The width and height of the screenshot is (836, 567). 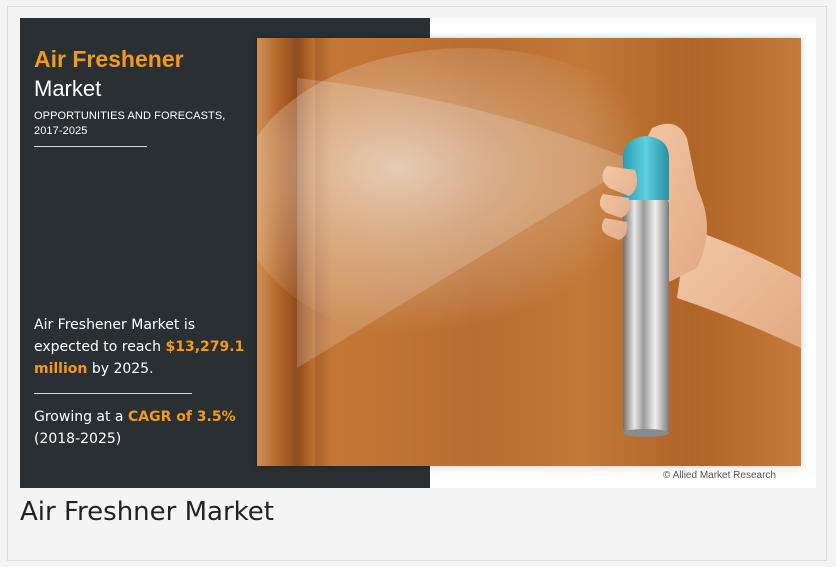 What do you see at coordinates (646, 315) in the screenshot?
I see `spray-can` at bounding box center [646, 315].